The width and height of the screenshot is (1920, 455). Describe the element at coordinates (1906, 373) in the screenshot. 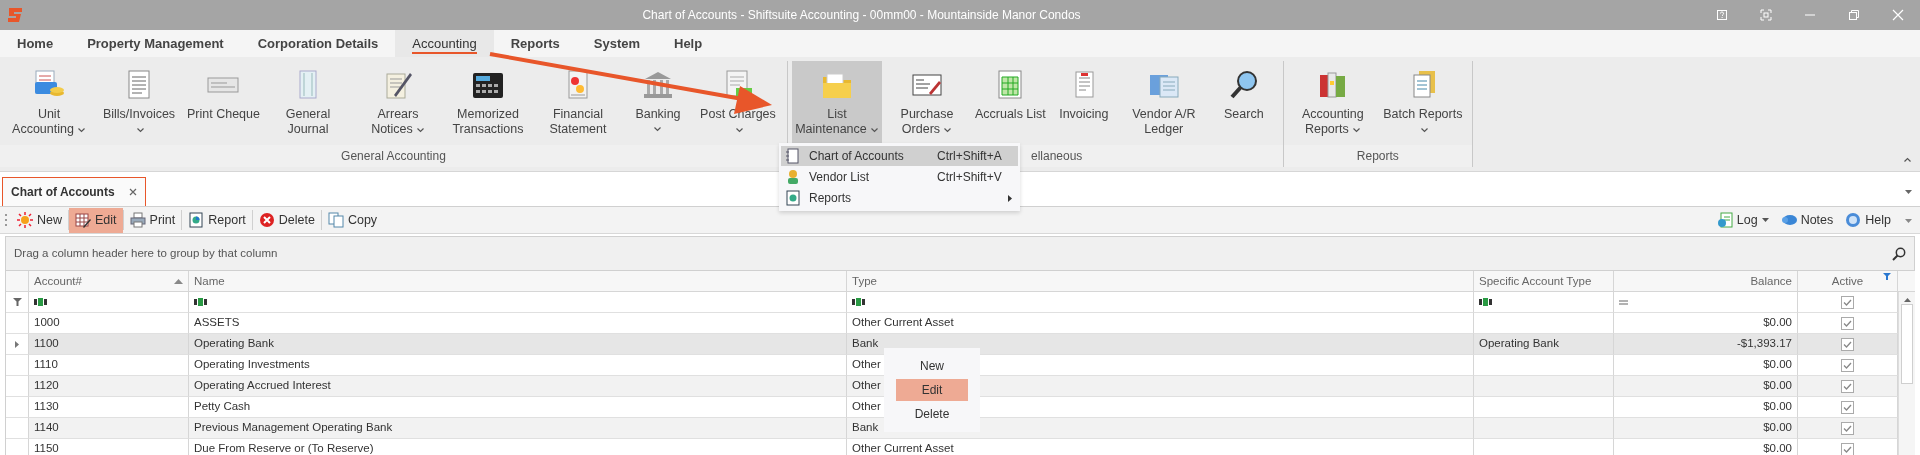

I see `scrollbar` at that location.